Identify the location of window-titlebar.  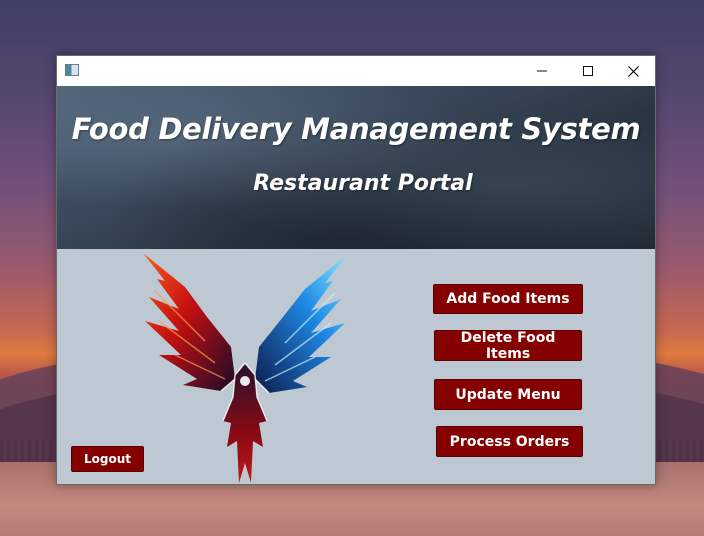
(356, 71).